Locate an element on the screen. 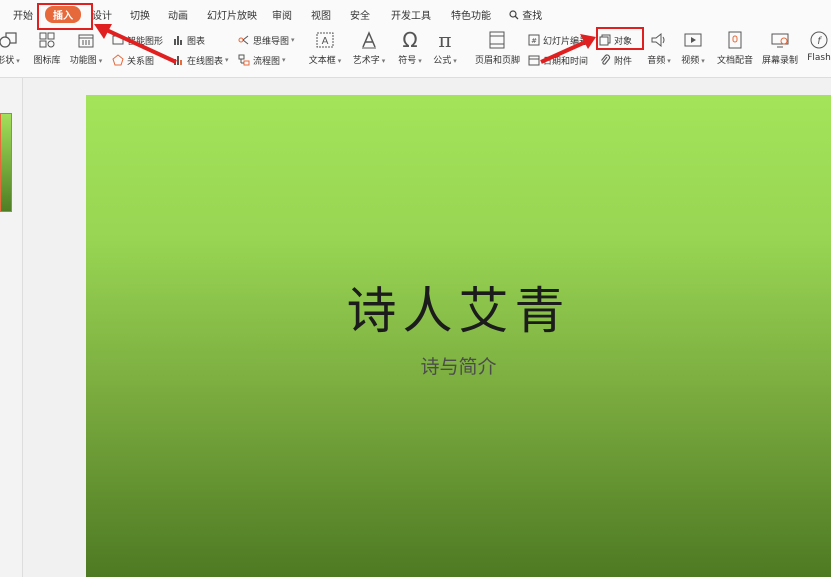 The height and width of the screenshot is (577, 831). slide-thumbnail is located at coordinates (6, 162).